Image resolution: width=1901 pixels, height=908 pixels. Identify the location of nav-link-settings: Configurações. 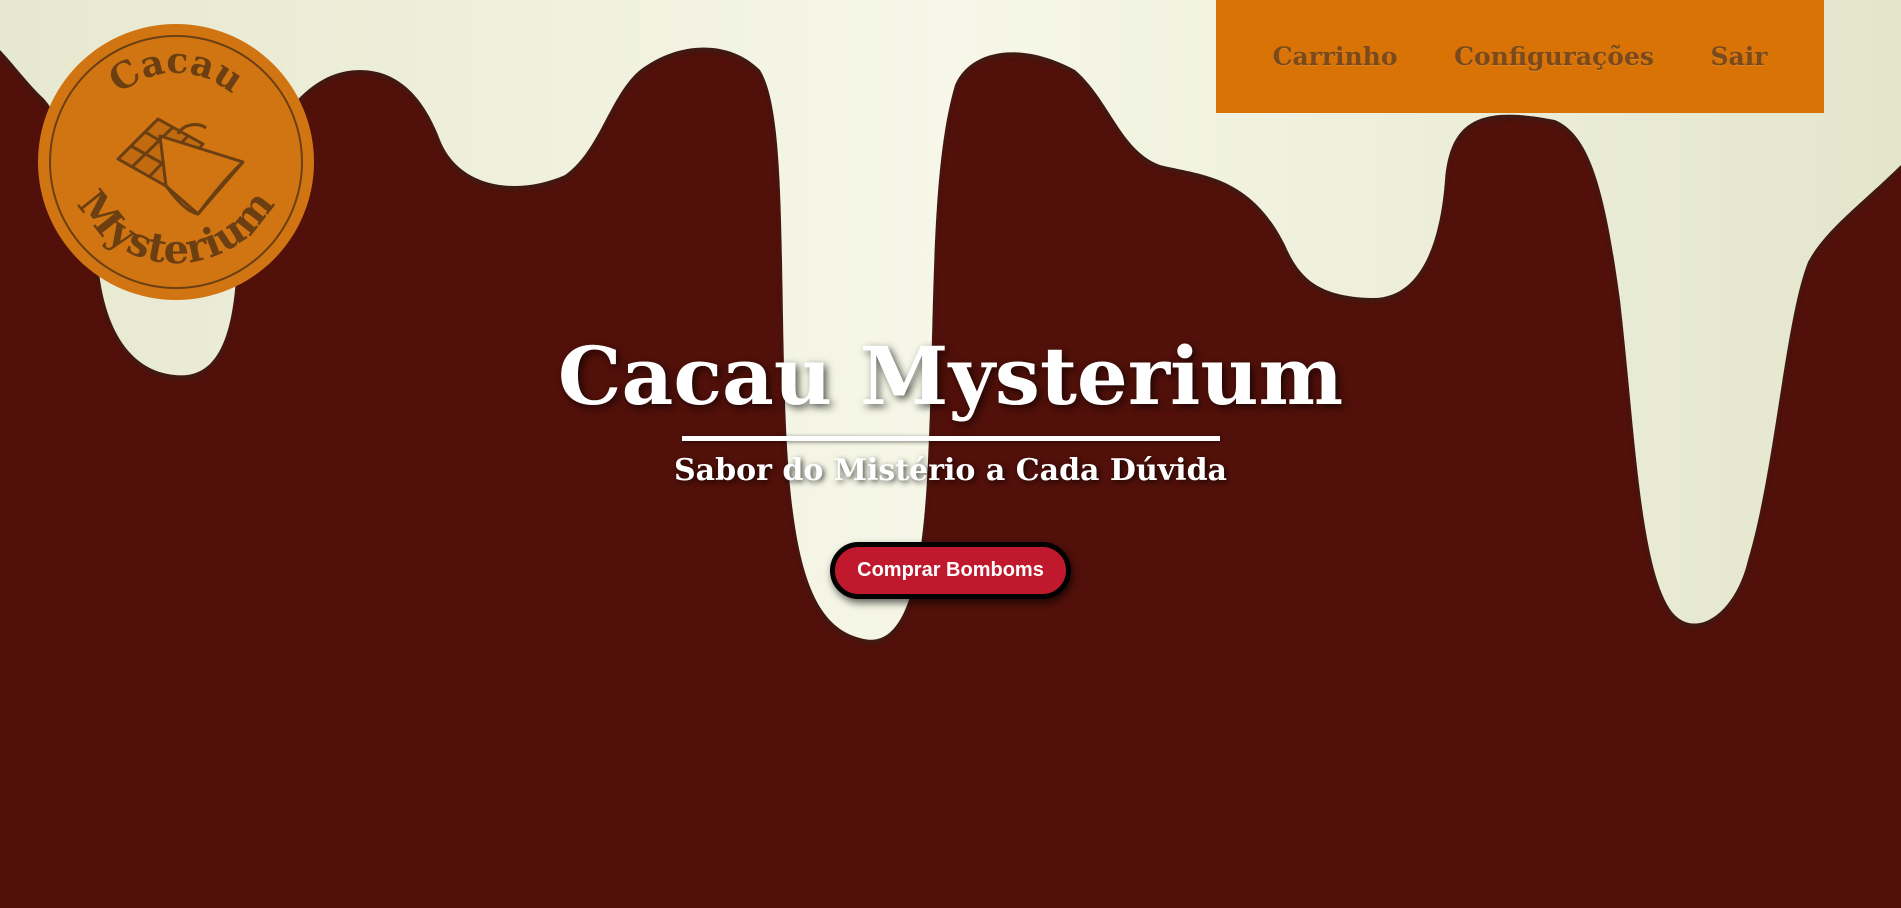
(1554, 56).